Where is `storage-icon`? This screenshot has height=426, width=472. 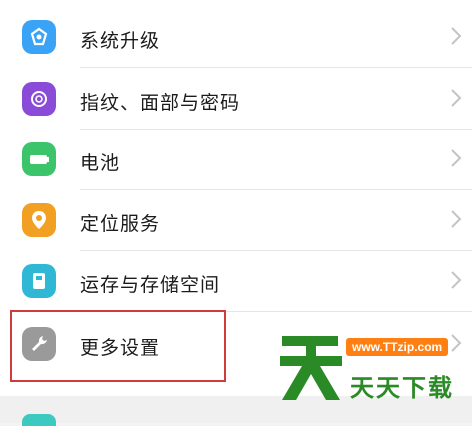
storage-icon is located at coordinates (39, 281).